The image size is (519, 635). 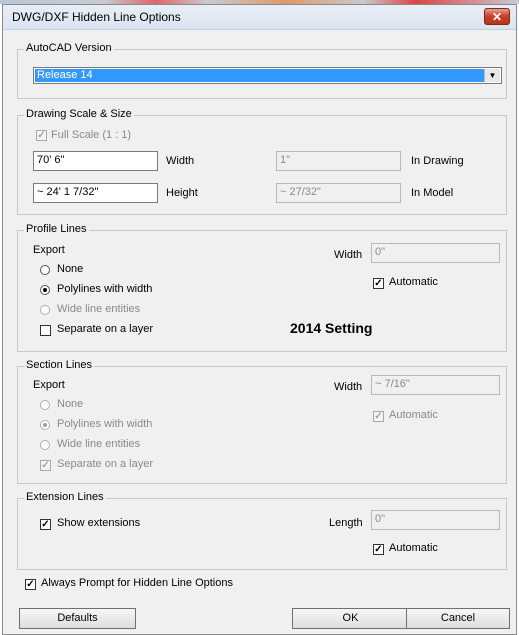 What do you see at coordinates (331, 328) in the screenshot?
I see `setting-annotation: 2014 Setting` at bounding box center [331, 328].